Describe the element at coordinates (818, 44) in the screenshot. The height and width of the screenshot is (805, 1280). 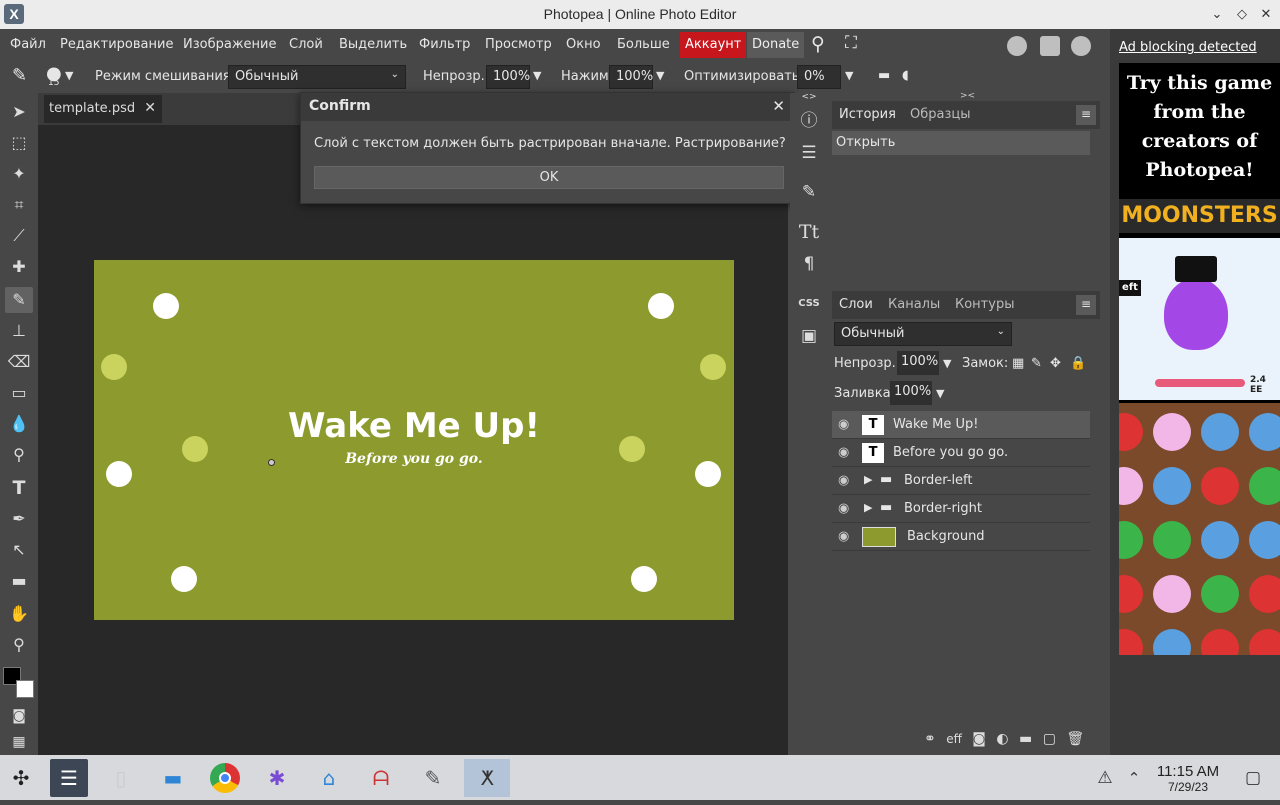
I see `search-icon: ⚲` at that location.